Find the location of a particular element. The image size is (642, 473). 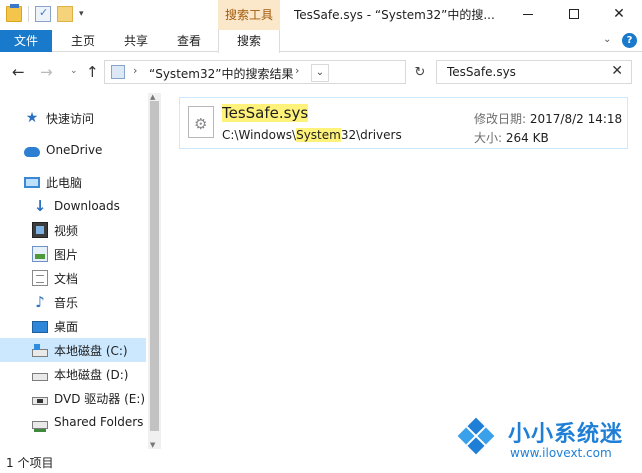

recent-locations-icon: ⌄ is located at coordinates (74, 71).